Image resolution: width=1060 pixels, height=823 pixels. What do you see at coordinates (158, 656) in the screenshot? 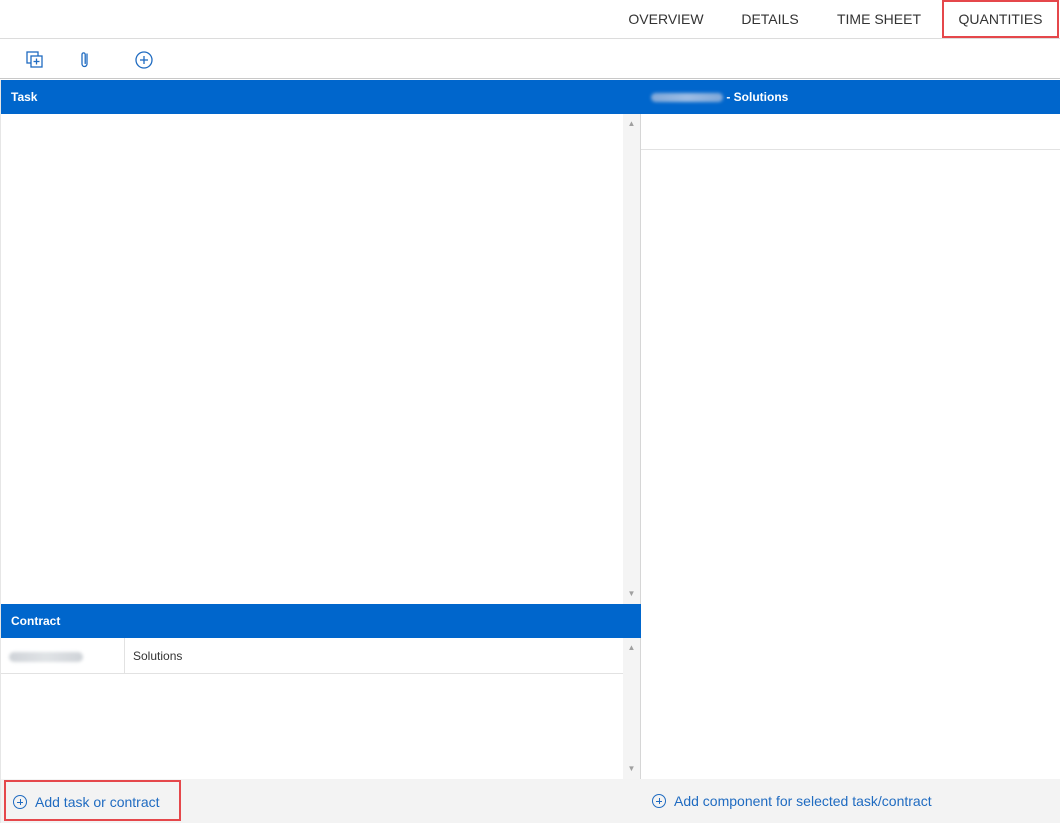
I see `contract-name: Solutions` at bounding box center [158, 656].